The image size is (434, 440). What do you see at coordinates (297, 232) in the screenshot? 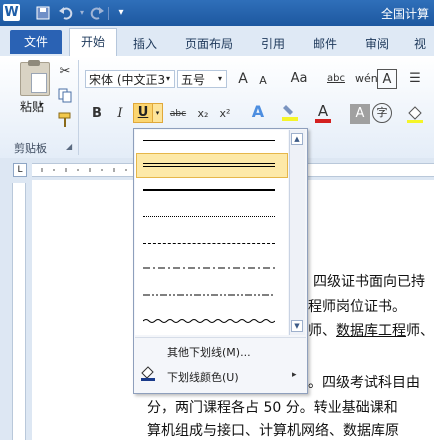
I see `gallery-scrollbar` at bounding box center [297, 232].